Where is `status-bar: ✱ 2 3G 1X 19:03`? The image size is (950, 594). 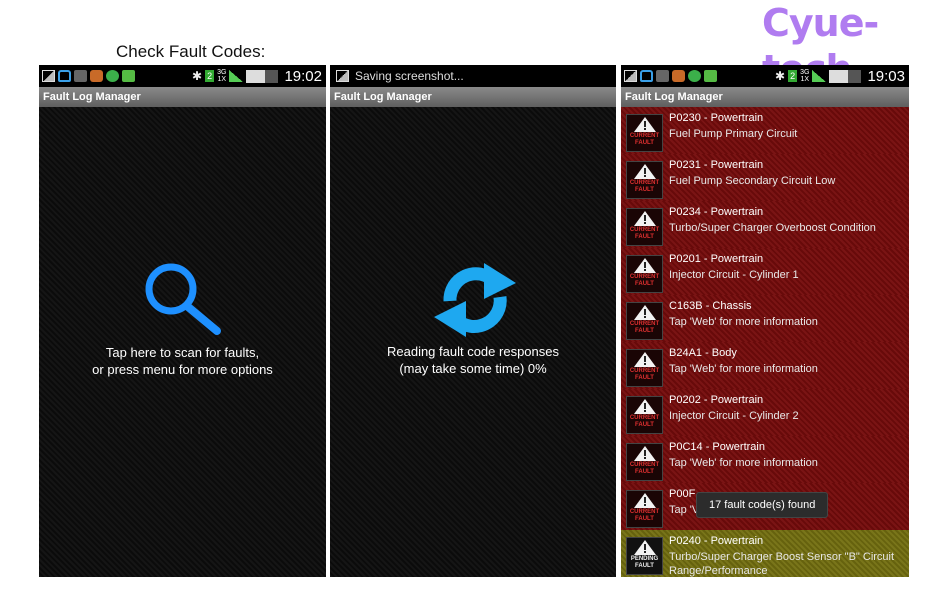 status-bar: ✱ 2 3G 1X 19:03 is located at coordinates (765, 76).